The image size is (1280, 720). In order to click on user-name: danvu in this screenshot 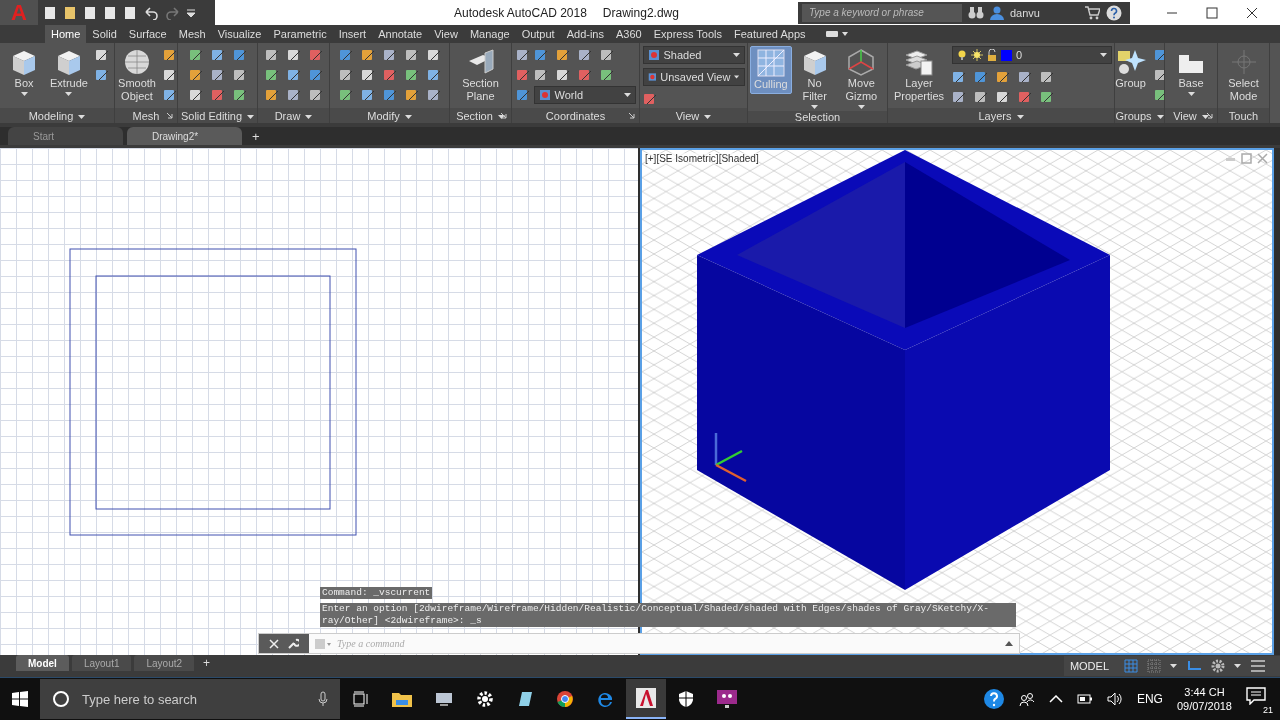, I will do `click(1044, 12)`.